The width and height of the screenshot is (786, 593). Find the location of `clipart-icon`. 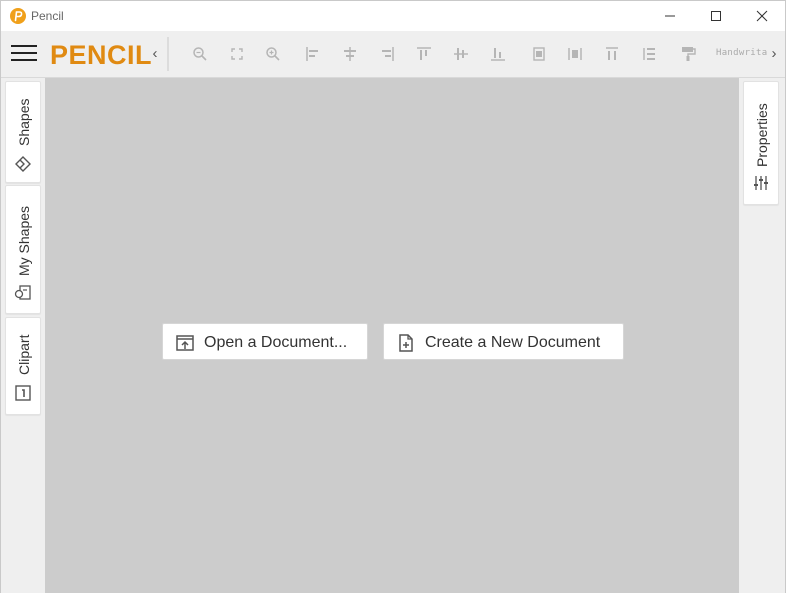

clipart-icon is located at coordinates (23, 393).